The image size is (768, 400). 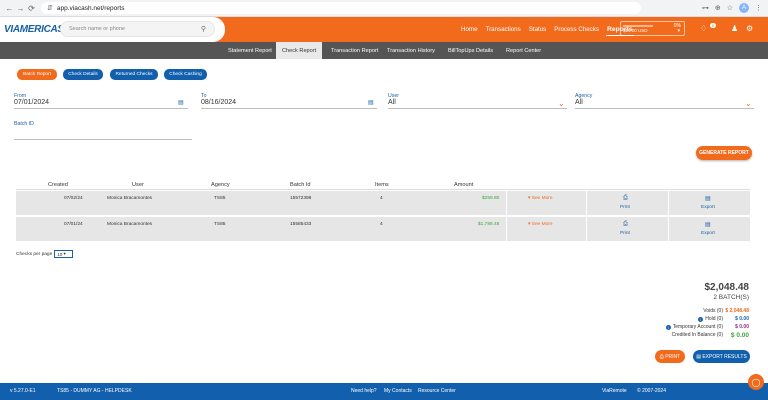 I want to click on col-created: Created, so click(x=58, y=185).